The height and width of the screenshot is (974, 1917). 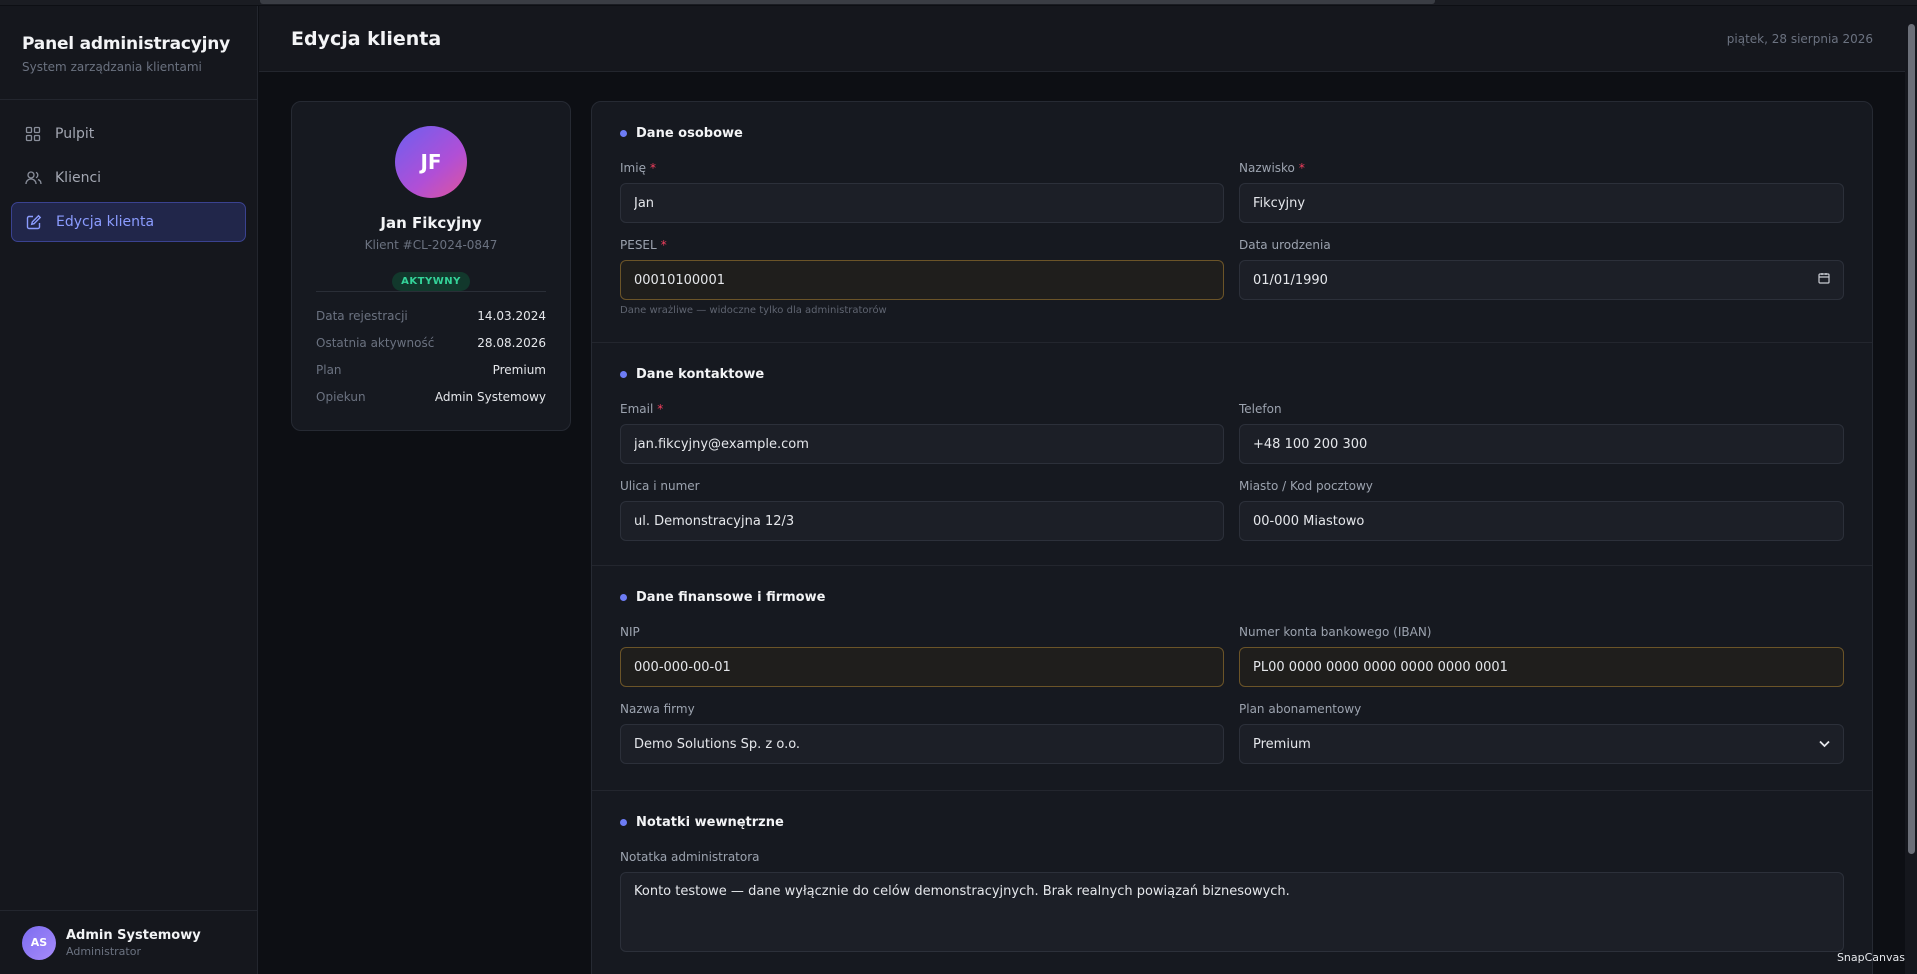 I want to click on detail-value: Premium, so click(x=519, y=369).